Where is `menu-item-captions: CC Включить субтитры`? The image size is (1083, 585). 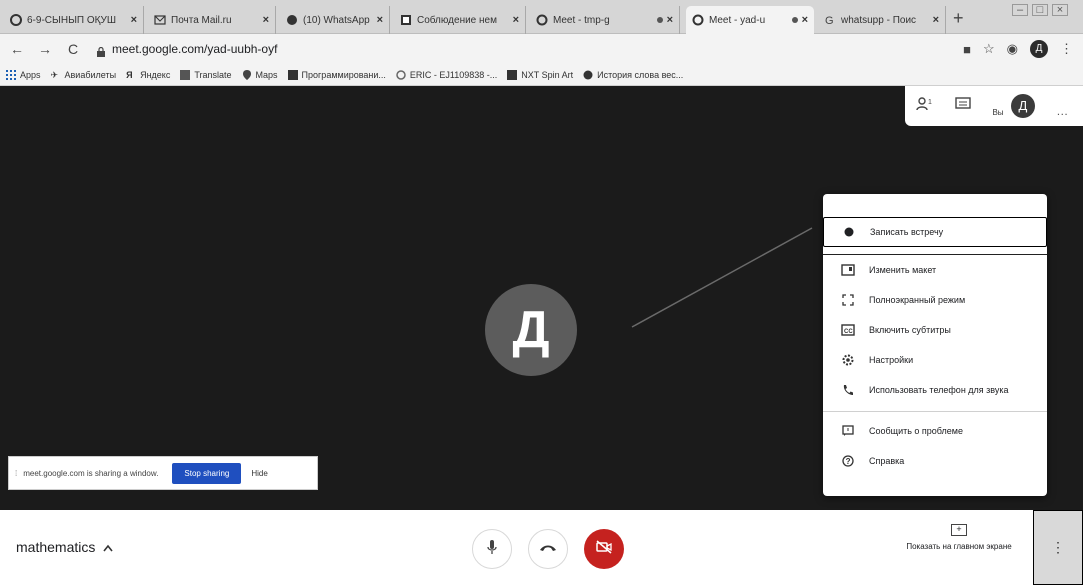 menu-item-captions: CC Включить субтитры is located at coordinates (935, 330).